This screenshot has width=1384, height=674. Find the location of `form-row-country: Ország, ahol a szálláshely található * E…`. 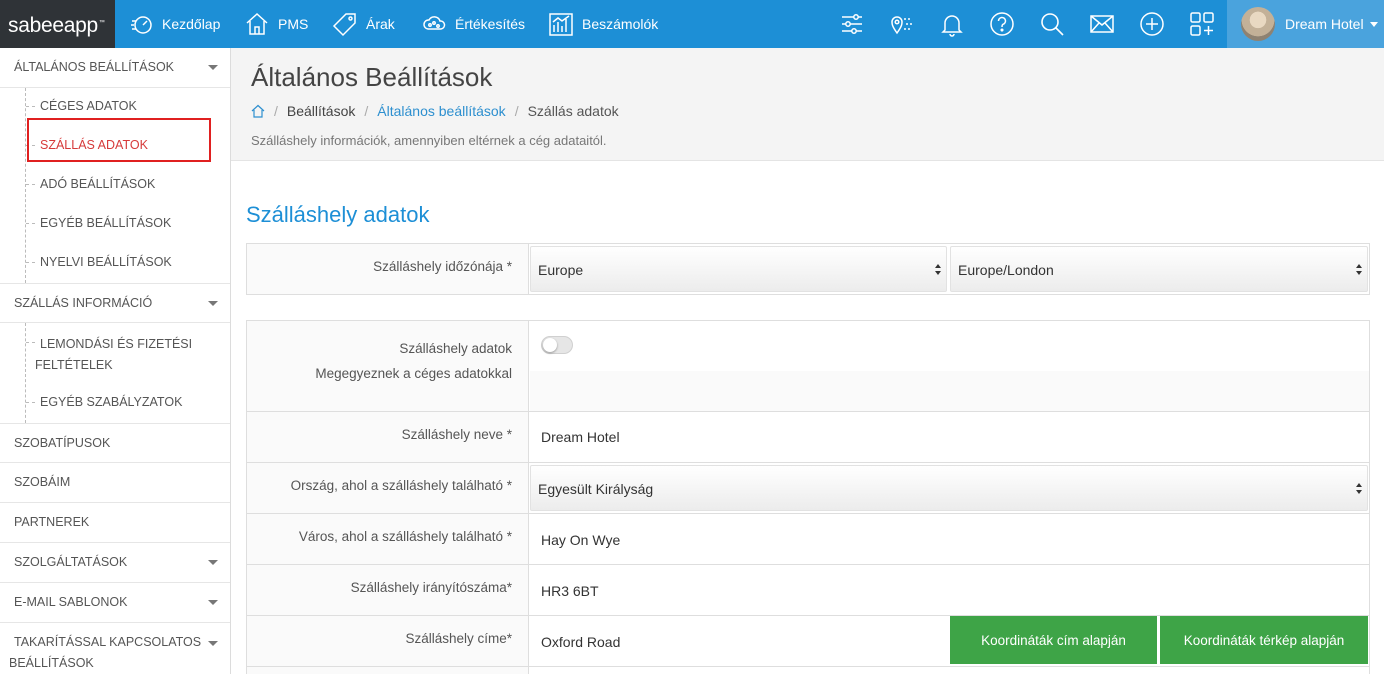

form-row-country: Ország, ahol a szálláshely található * E… is located at coordinates (808, 488).